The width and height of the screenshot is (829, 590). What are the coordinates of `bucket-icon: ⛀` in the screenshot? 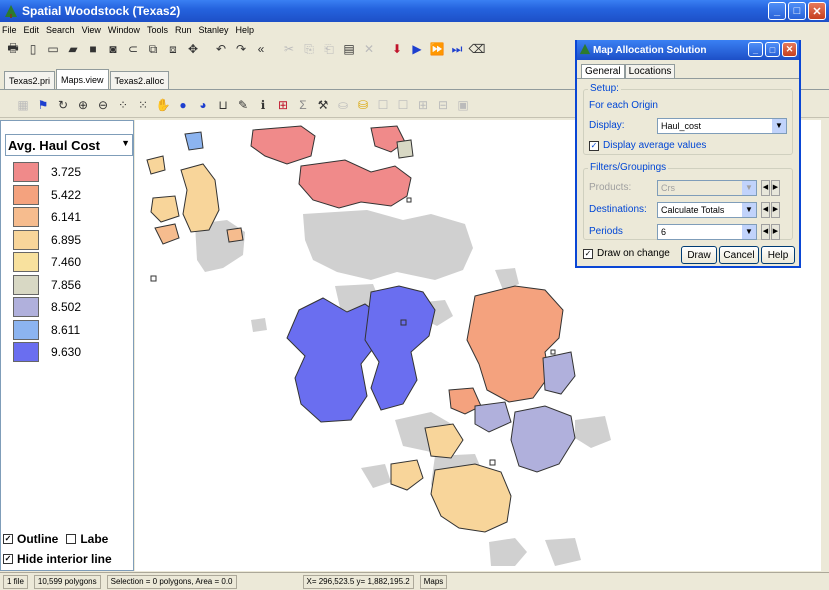 It's located at (343, 105).